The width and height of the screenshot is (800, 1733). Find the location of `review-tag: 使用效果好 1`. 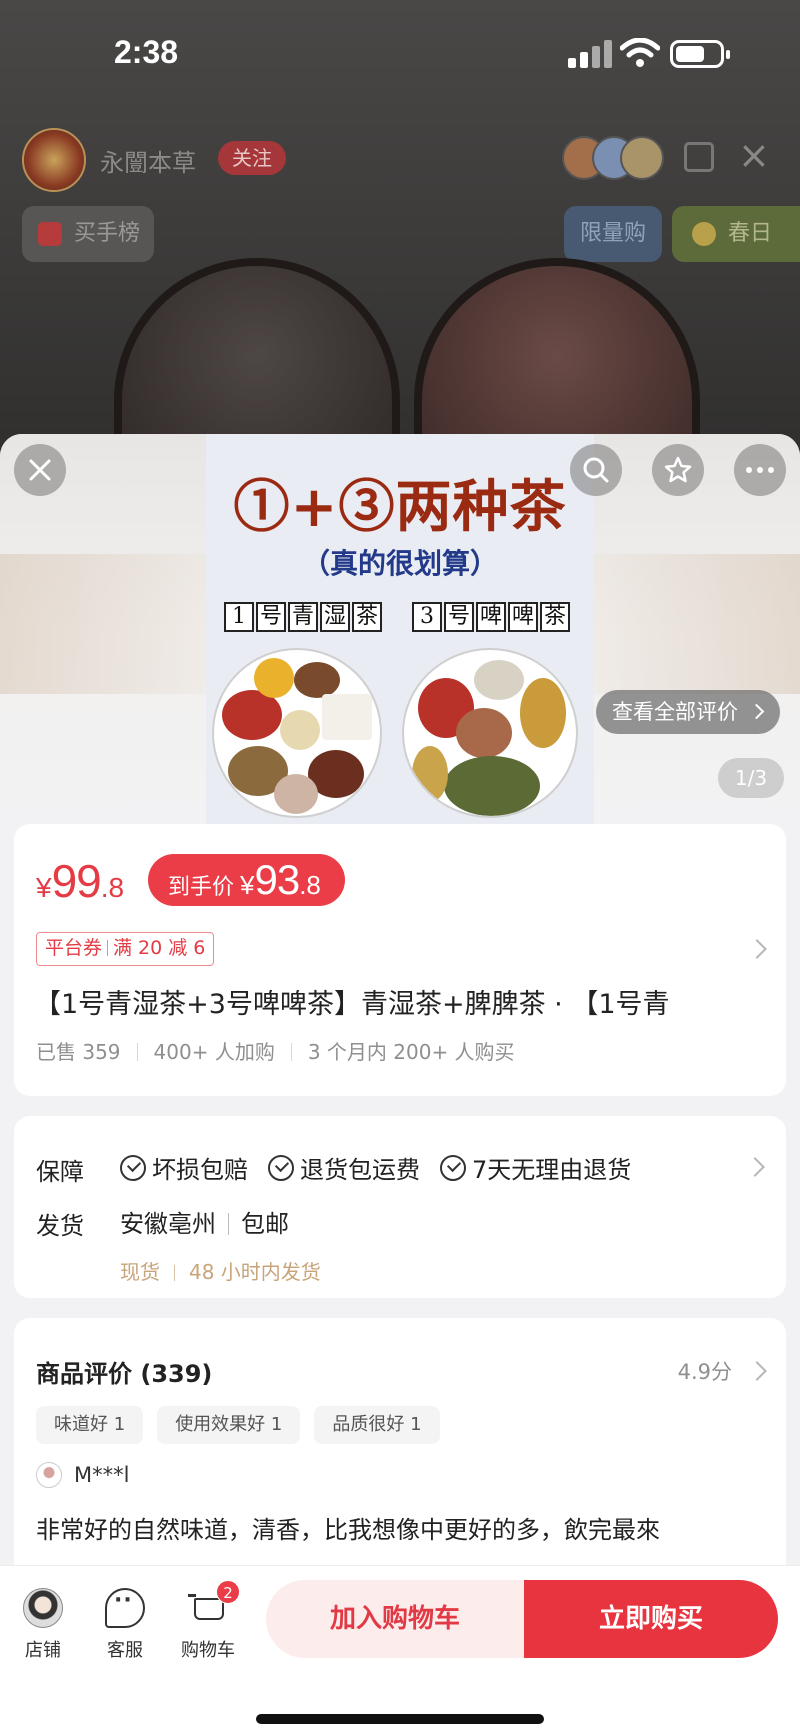

review-tag: 使用效果好 1 is located at coordinates (229, 1425).